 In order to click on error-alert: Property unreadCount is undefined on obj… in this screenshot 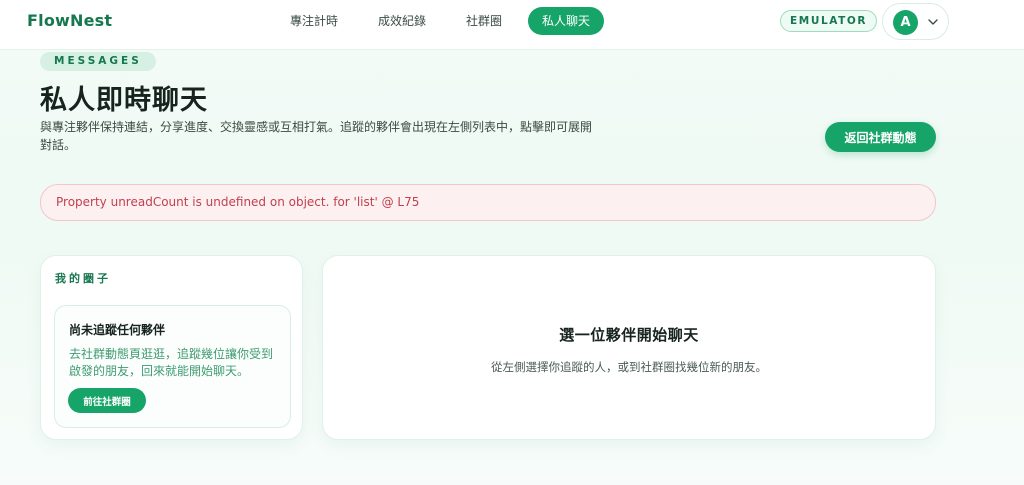, I will do `click(488, 202)`.